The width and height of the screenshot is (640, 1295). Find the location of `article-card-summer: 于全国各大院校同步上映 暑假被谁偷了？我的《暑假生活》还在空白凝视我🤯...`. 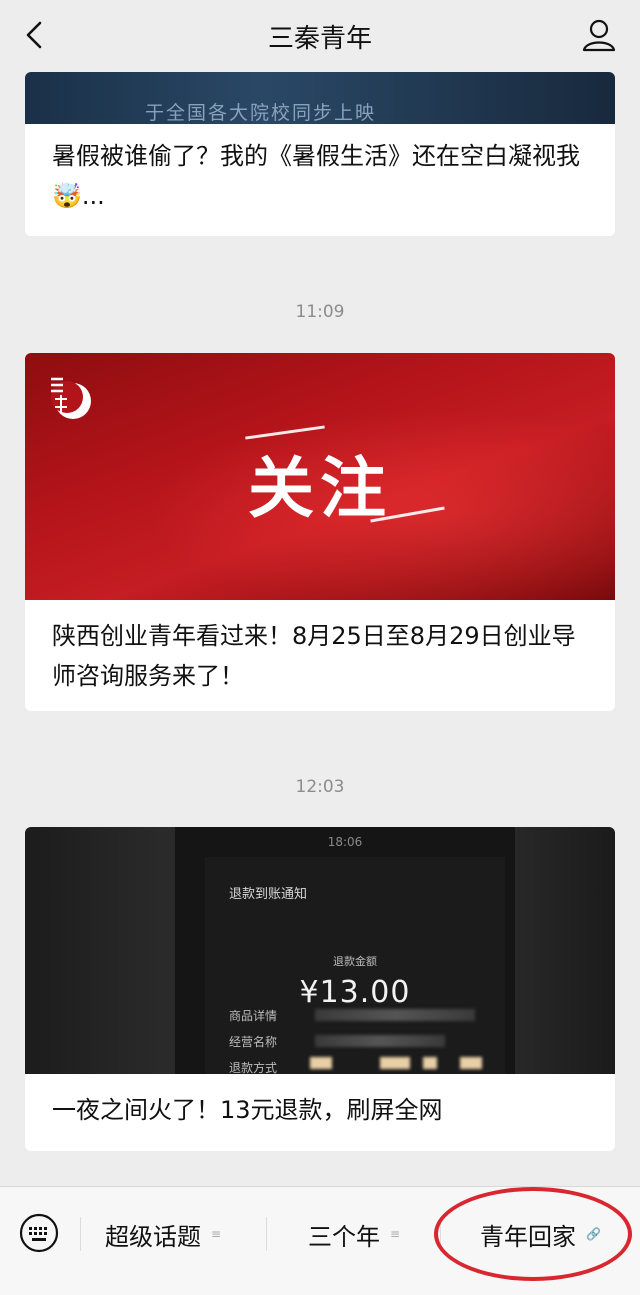

article-card-summer: 于全国各大院校同步上映 暑假被谁偷了？我的《暑假生活》还在空白凝视我🤯... is located at coordinates (320, 154).